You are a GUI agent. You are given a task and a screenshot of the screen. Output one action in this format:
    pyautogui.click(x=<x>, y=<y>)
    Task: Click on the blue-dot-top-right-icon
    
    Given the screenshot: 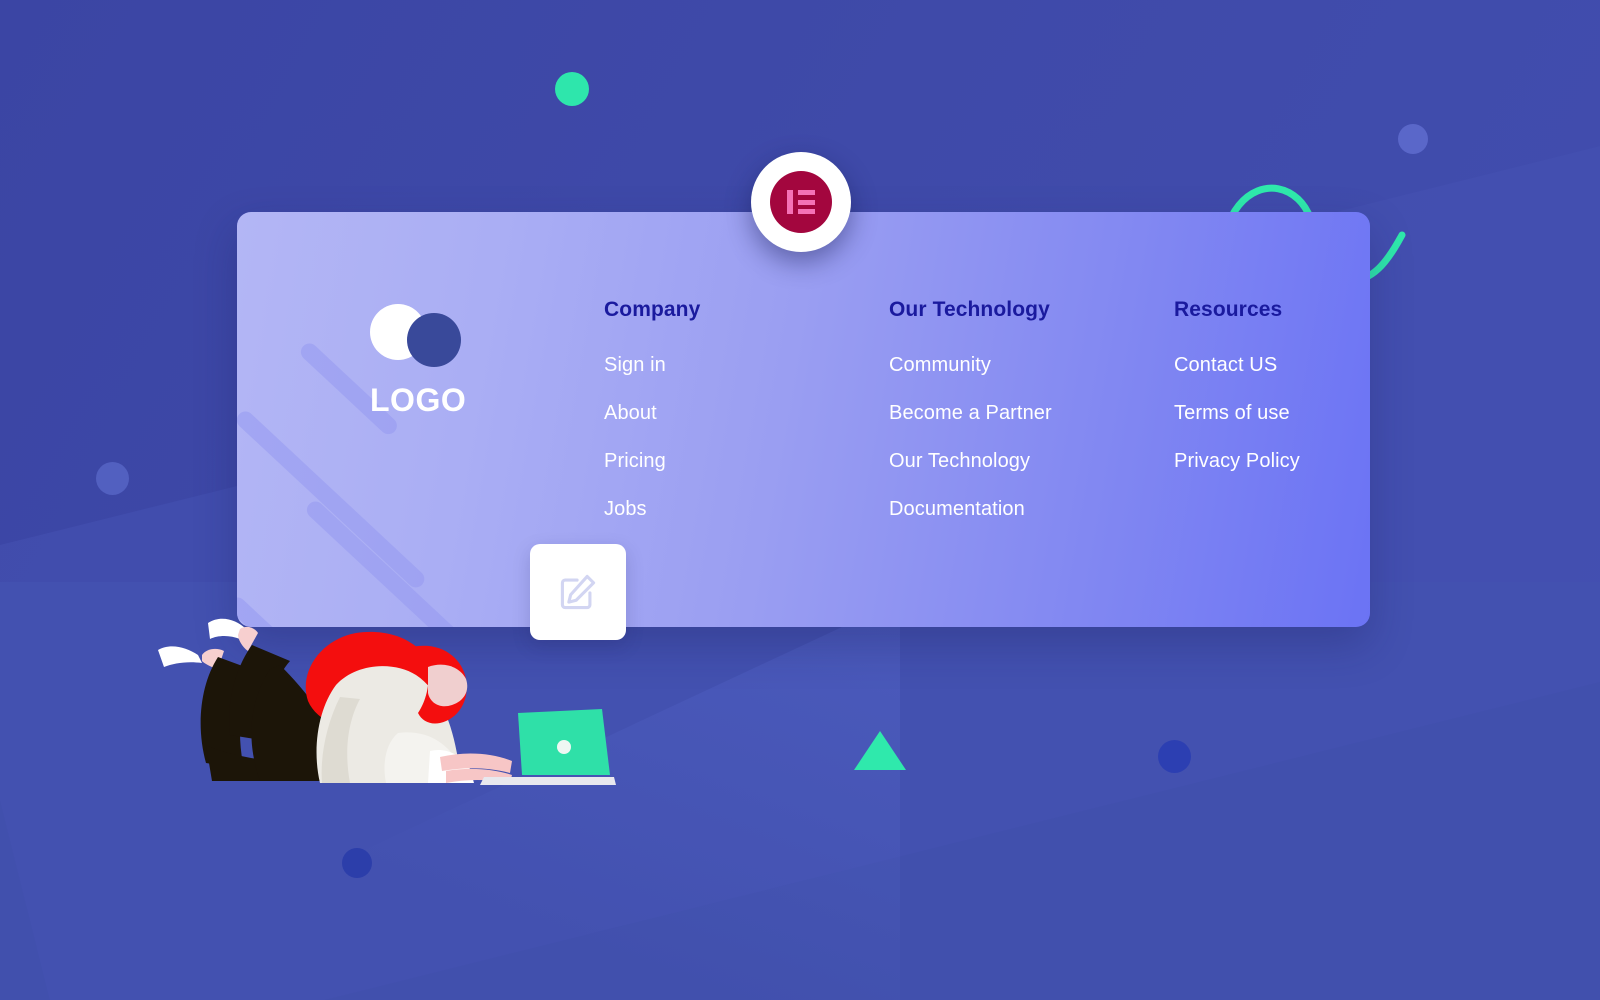 What is the action you would take?
    pyautogui.click(x=1413, y=139)
    